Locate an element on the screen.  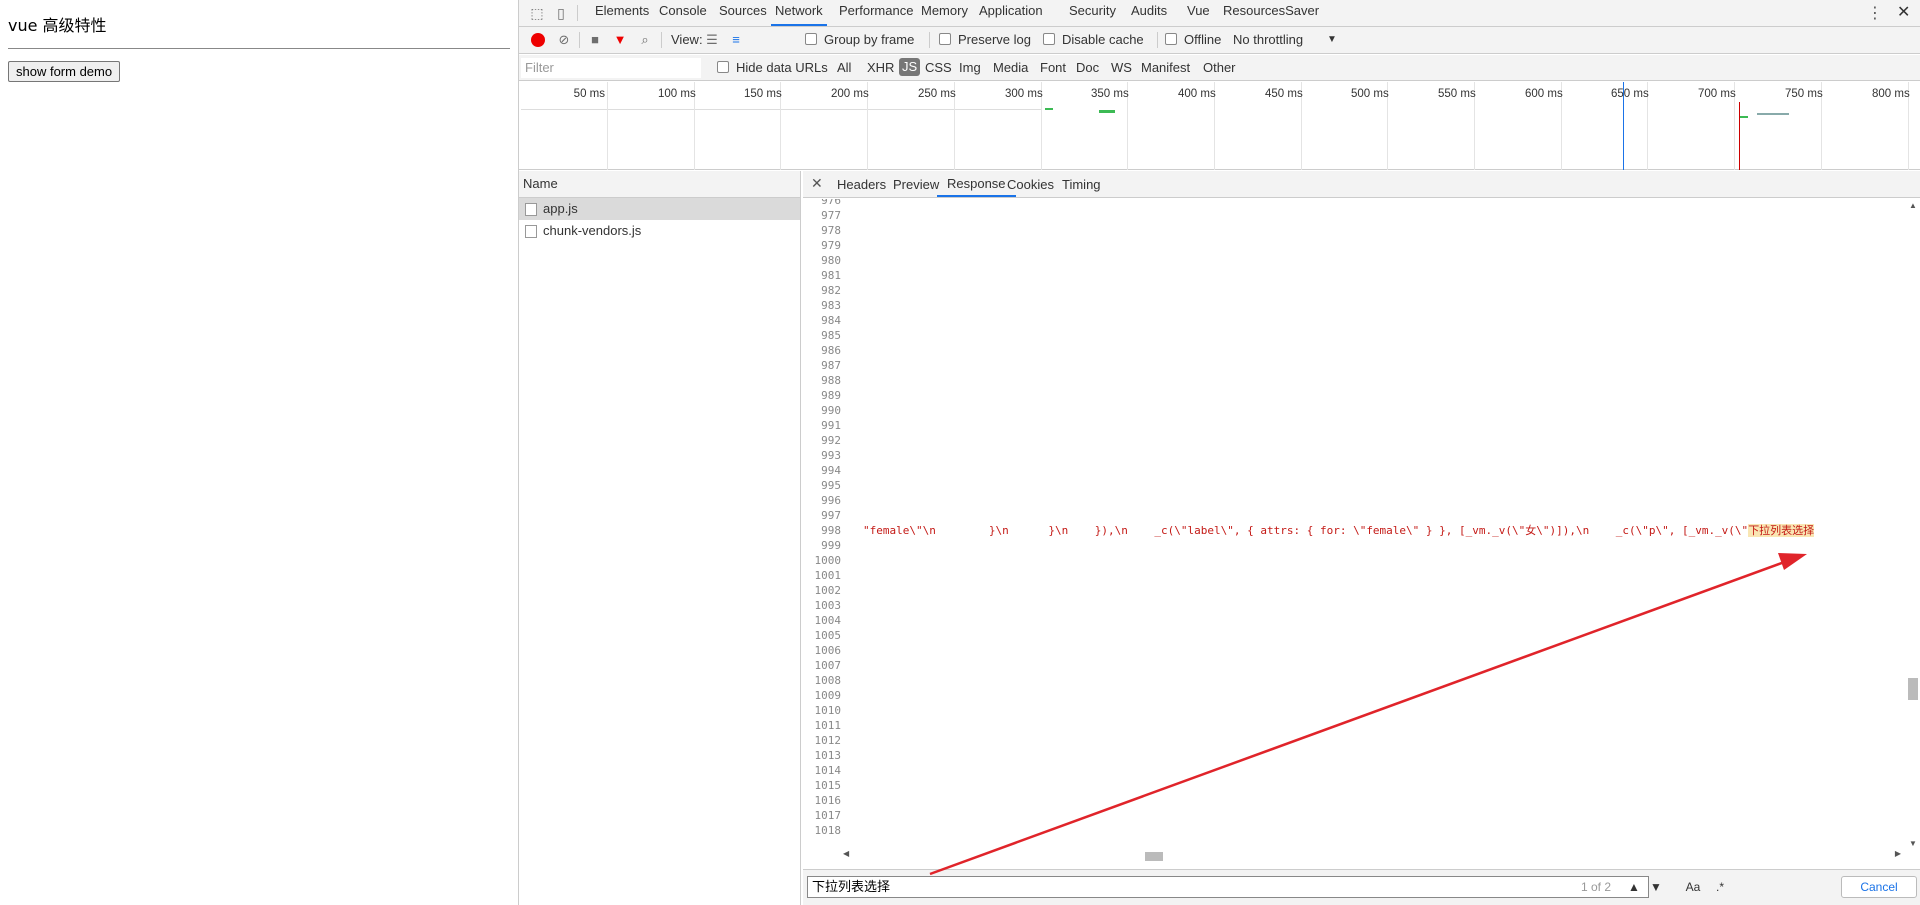
line-number: 996 is located at coordinates (831, 500).